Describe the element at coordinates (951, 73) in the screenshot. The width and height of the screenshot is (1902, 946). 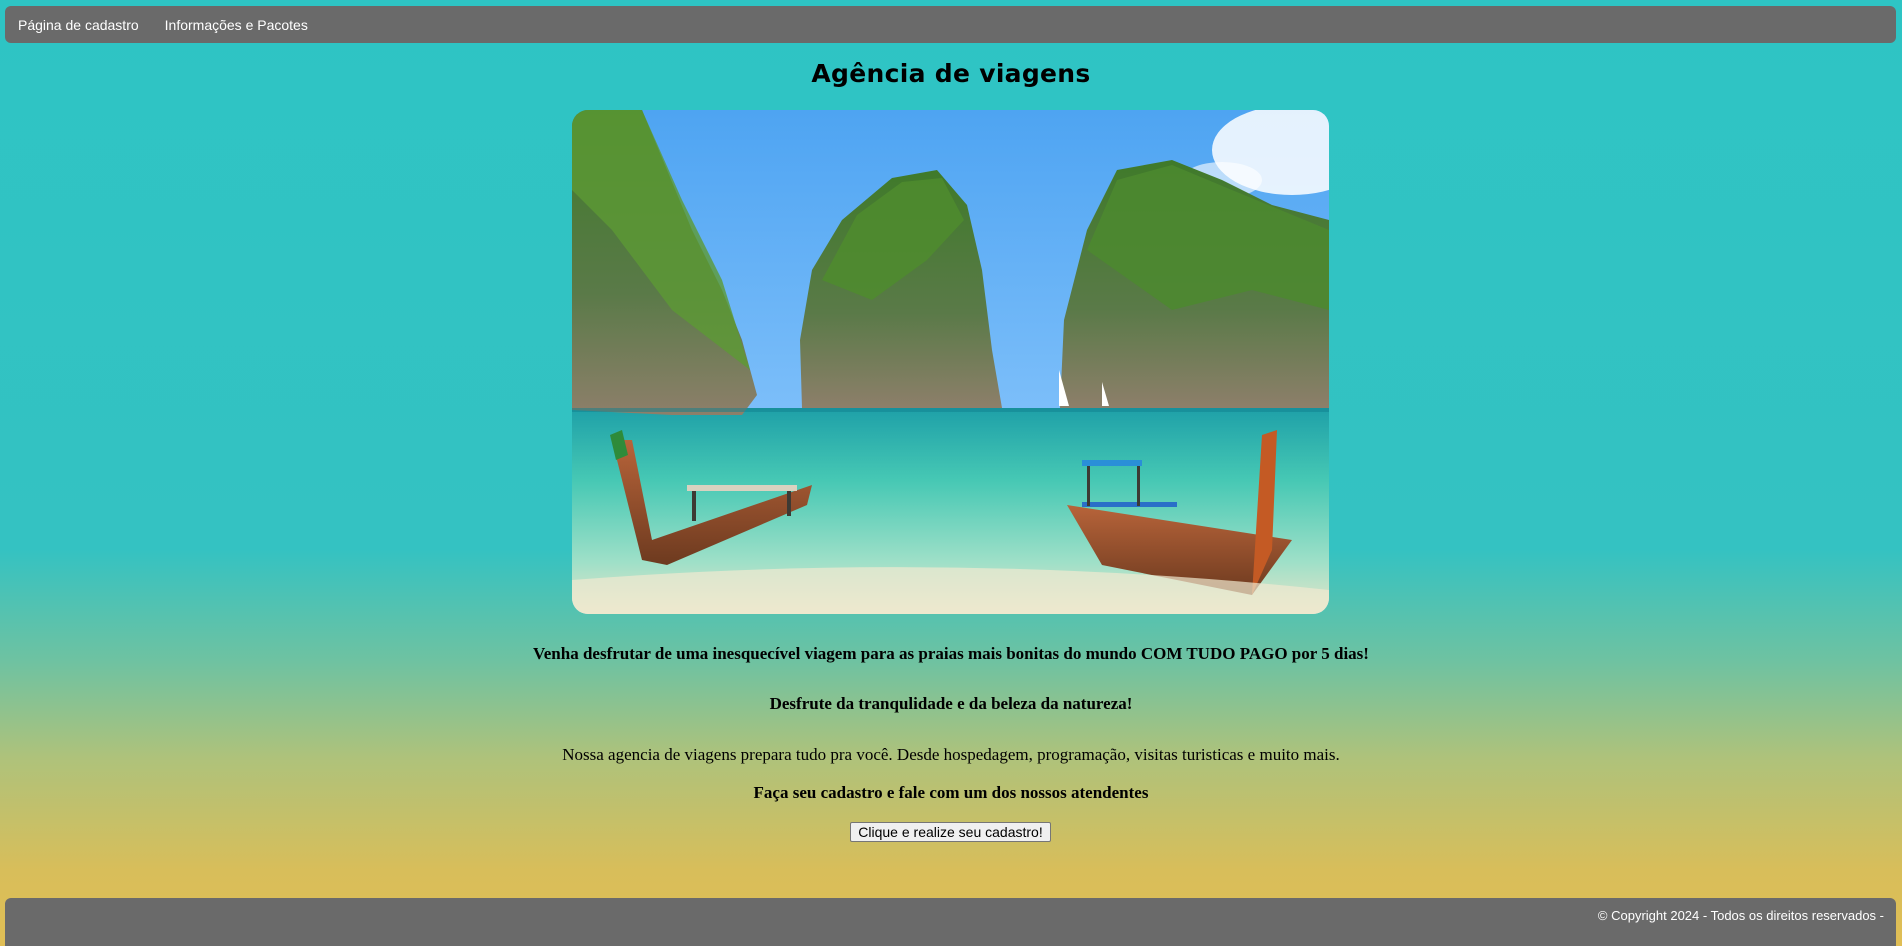
I see `page-title: Agência de viagens` at that location.